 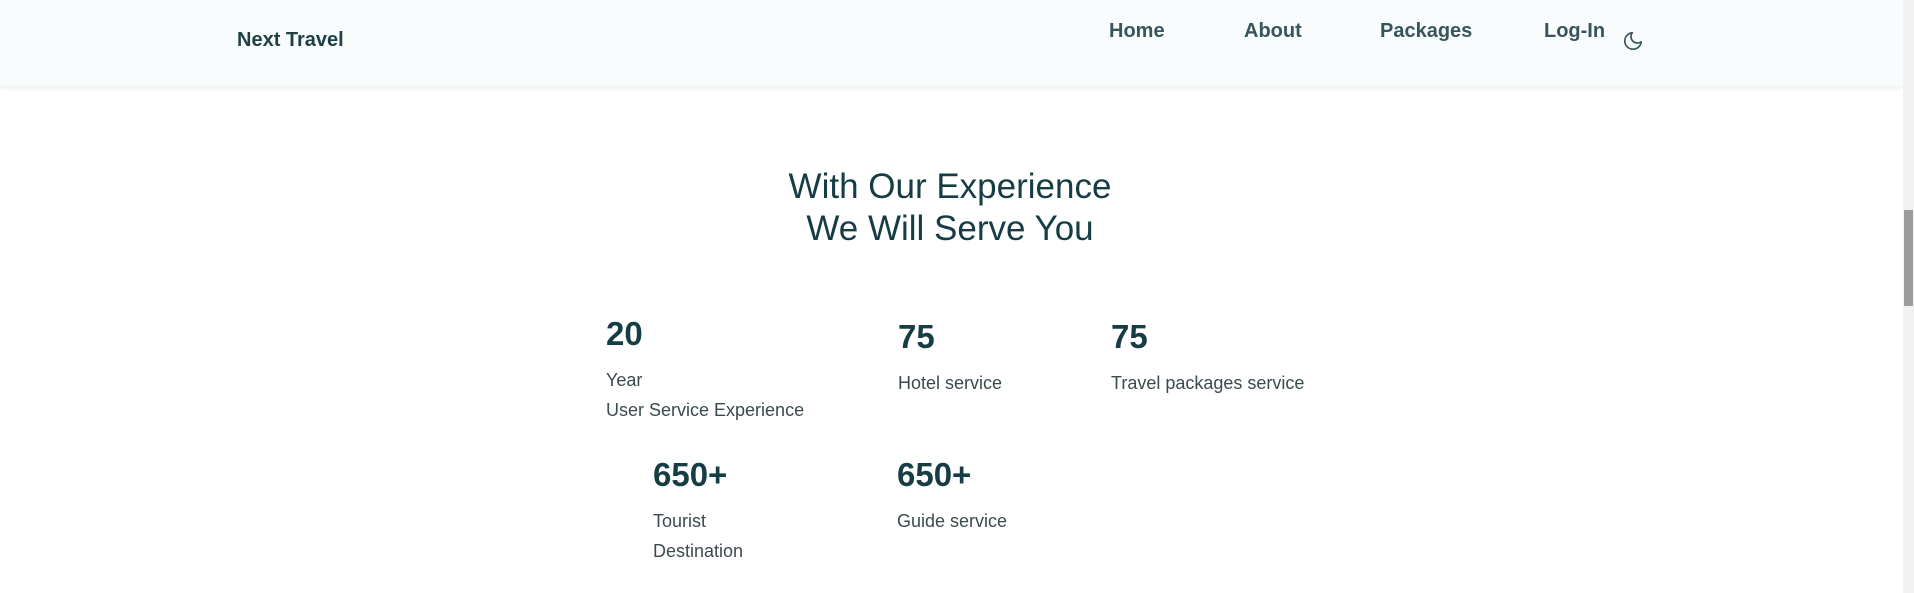 I want to click on theme-toggle-button, so click(x=1633, y=41).